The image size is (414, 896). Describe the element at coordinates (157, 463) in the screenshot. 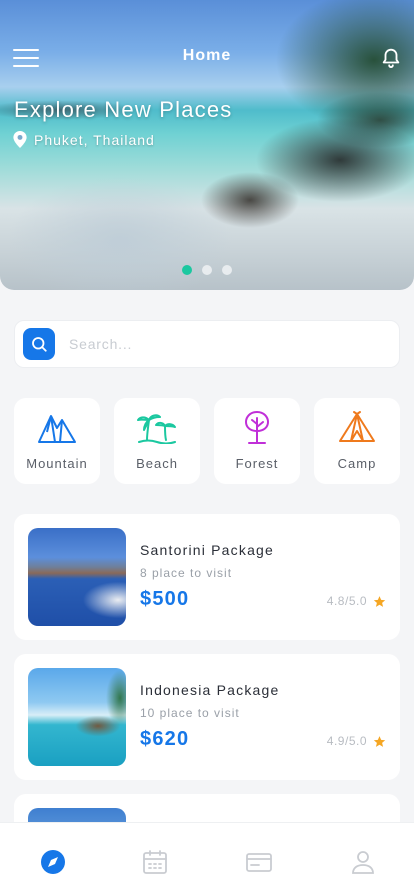

I see `category-label: Beach` at that location.